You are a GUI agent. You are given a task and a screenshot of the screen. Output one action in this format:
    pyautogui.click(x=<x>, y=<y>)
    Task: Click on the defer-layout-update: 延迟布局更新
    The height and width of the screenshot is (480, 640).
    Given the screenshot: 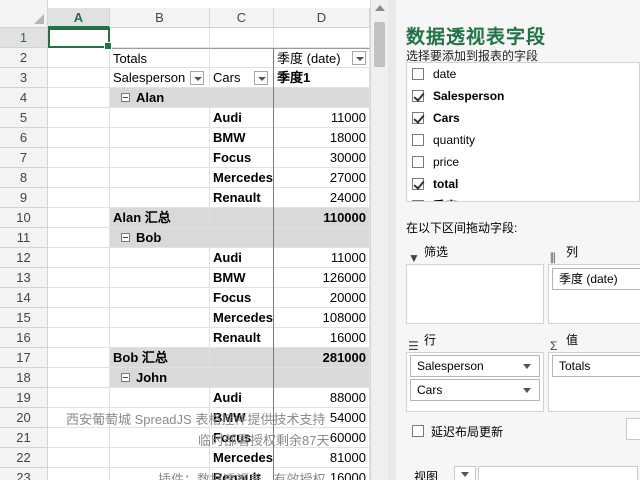 What is the action you would take?
    pyautogui.click(x=457, y=431)
    